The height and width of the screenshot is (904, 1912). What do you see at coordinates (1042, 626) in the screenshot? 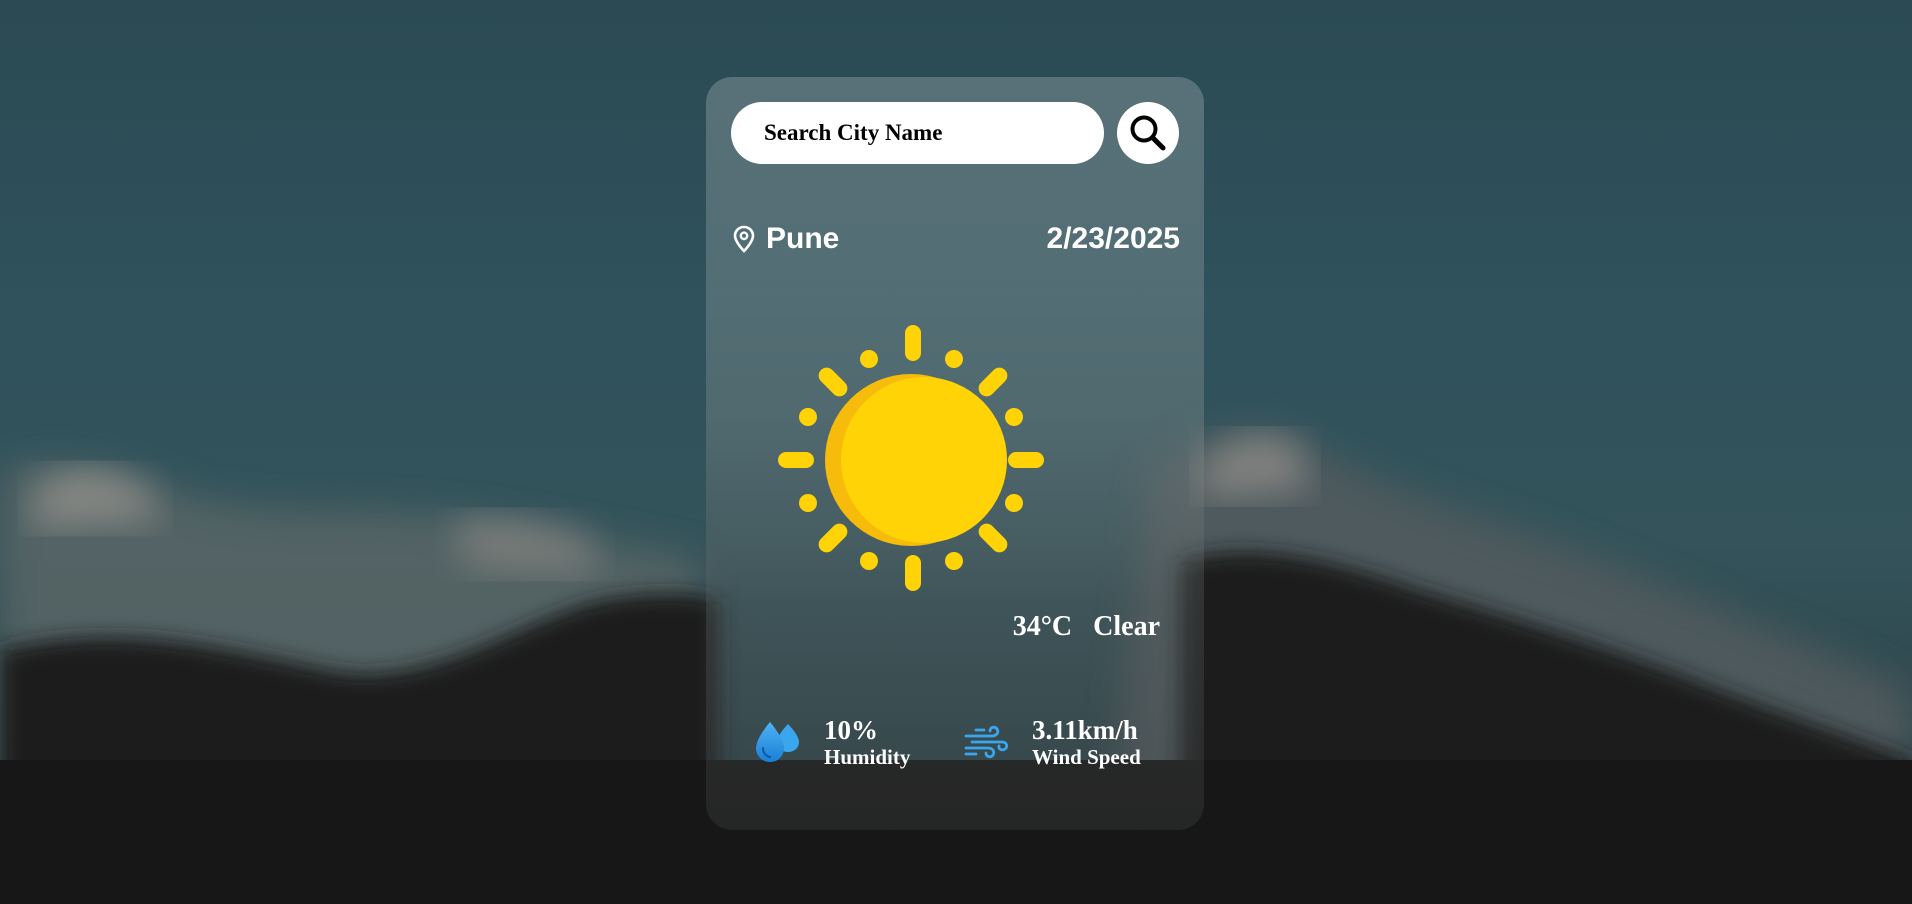
I see `temperature: 34°C` at bounding box center [1042, 626].